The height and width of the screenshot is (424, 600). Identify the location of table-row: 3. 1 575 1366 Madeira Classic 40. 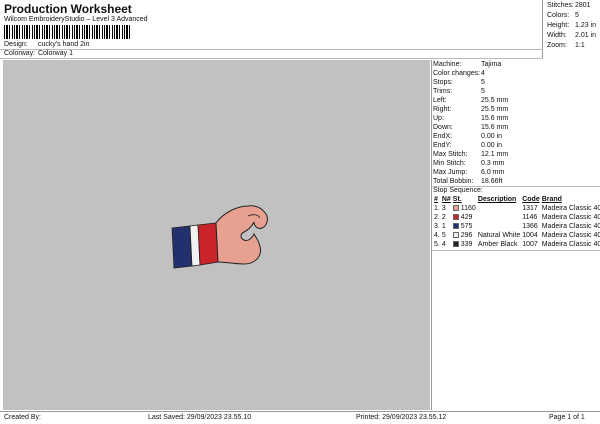
(516, 226).